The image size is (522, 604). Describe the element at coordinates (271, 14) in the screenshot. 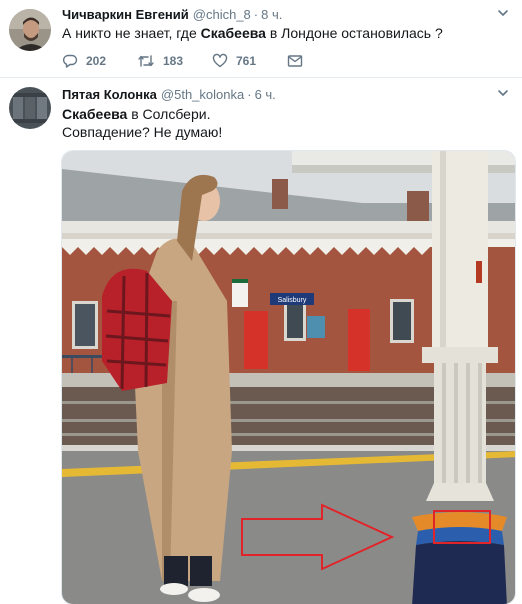

I see `timestamp: 8 ч.` at that location.